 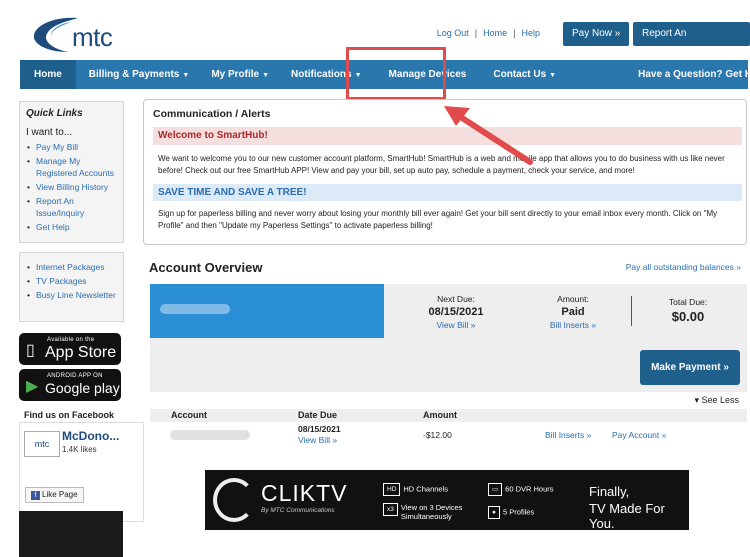 I want to click on highlight-box, so click(x=396, y=73).